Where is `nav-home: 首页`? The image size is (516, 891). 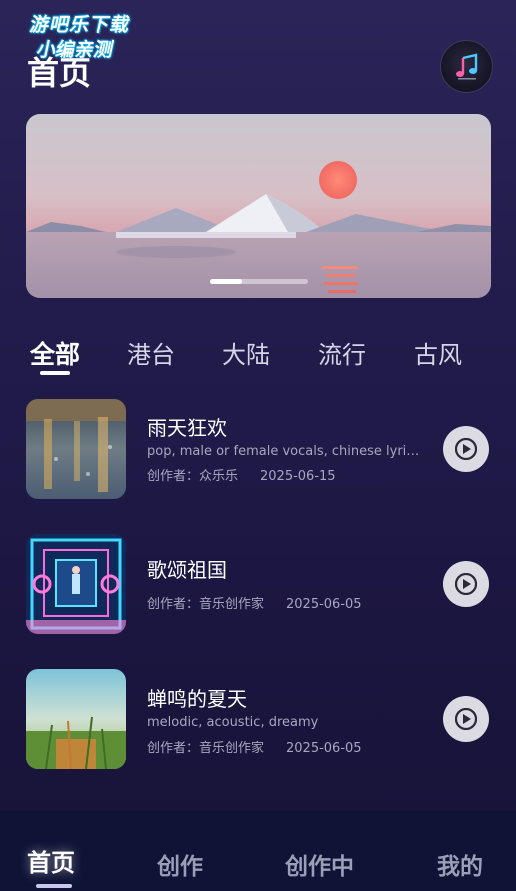
nav-home: 首页 is located at coordinates (51, 860).